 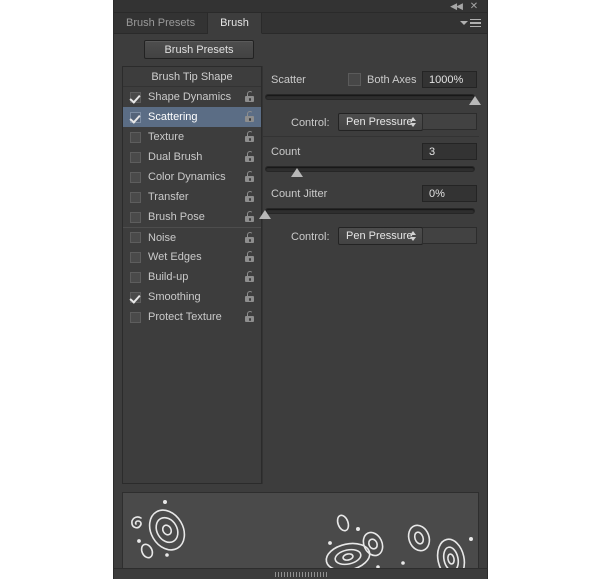 What do you see at coordinates (392, 79) in the screenshot?
I see `both-axes-label: Both Axes` at bounding box center [392, 79].